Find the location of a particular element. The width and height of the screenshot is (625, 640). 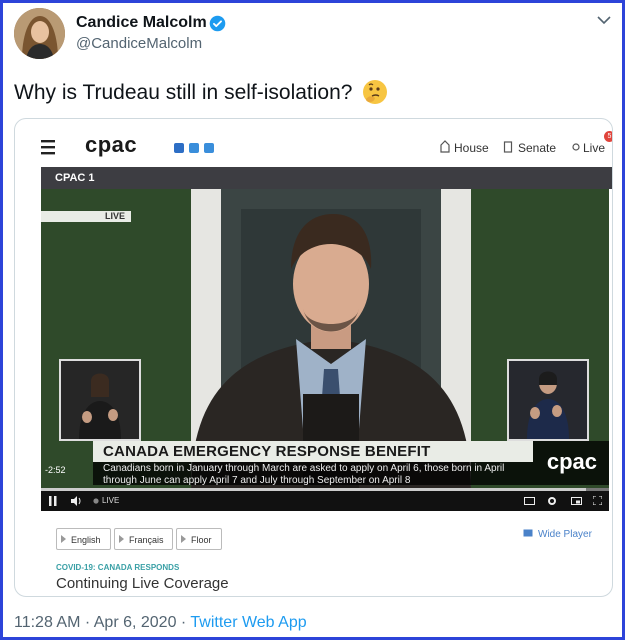

language-label: English is located at coordinates (86, 540).